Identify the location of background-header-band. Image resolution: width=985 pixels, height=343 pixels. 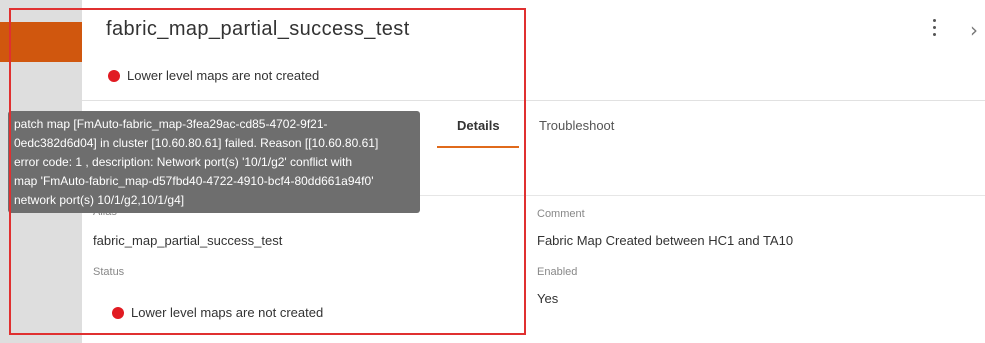
(41, 42).